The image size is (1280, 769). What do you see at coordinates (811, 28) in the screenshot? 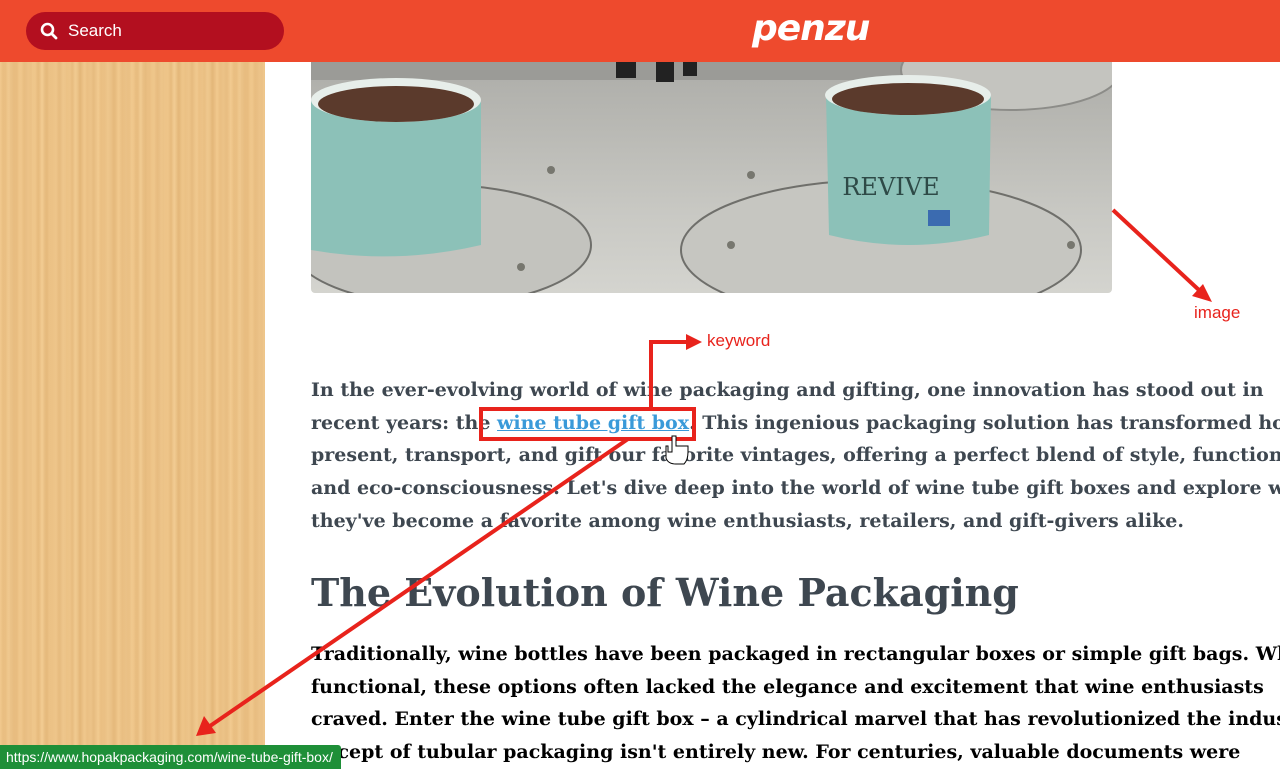
I see `penzu-logo: penzu` at bounding box center [811, 28].